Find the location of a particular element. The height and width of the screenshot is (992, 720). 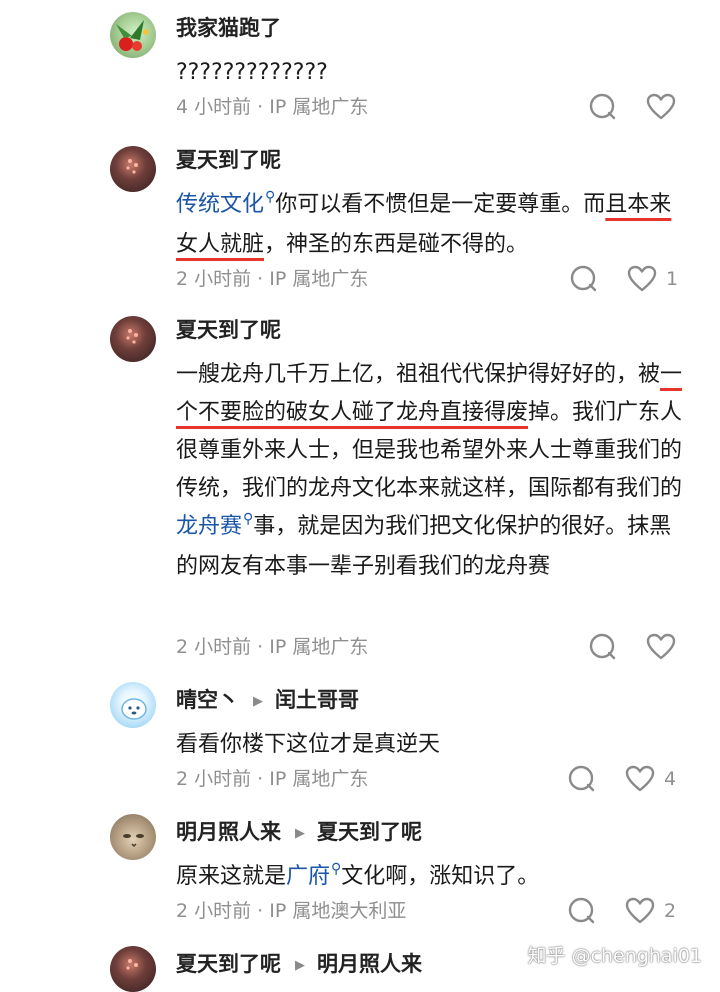

comment-text: ????????????? is located at coordinates (252, 72).